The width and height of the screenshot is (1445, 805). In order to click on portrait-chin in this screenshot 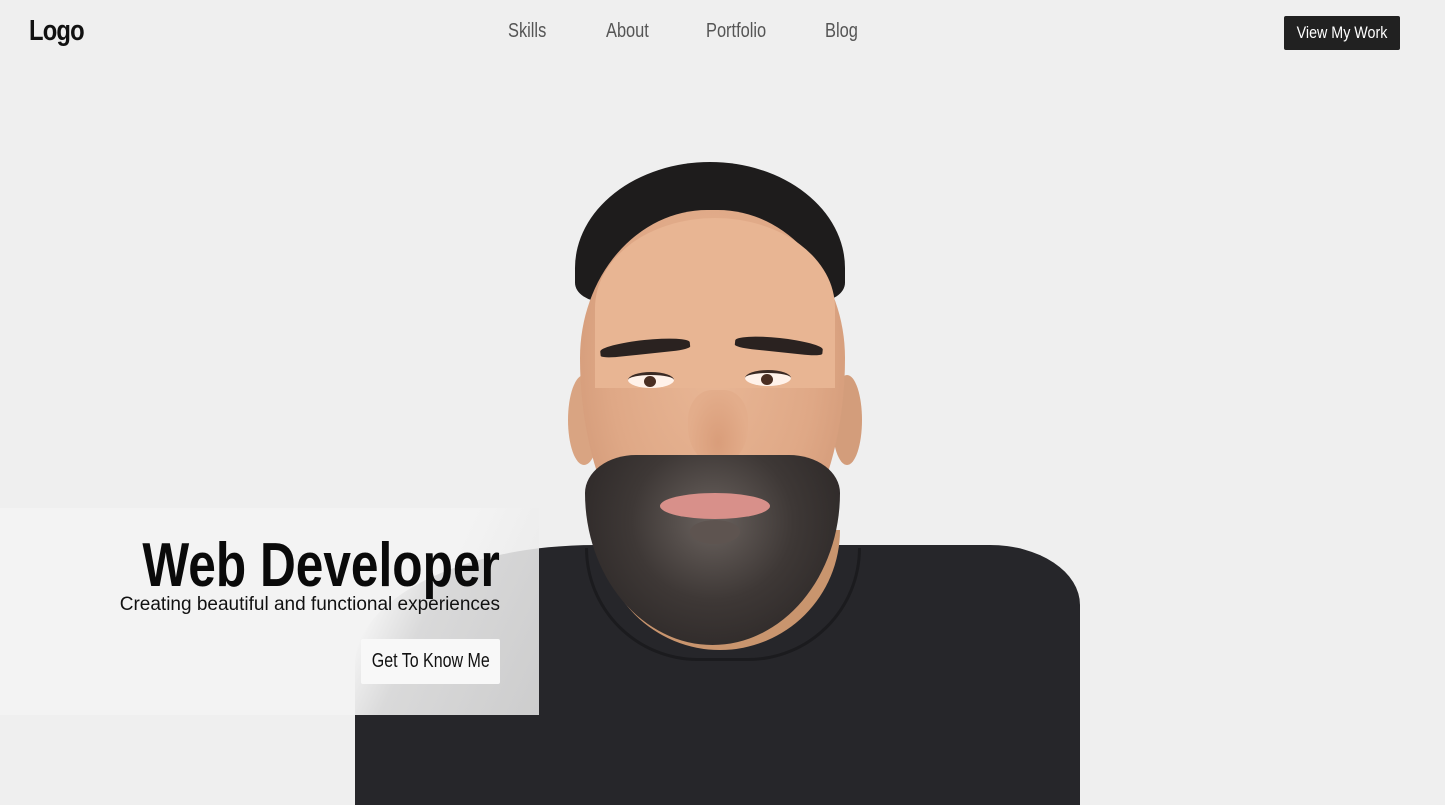, I will do `click(715, 532)`.